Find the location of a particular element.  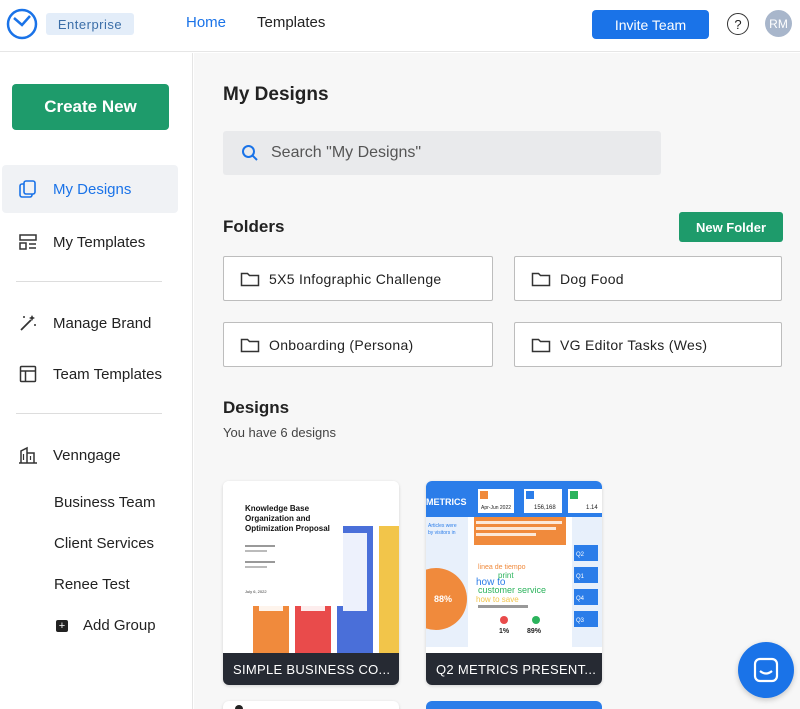

page-title: My Designs is located at coordinates (276, 94).